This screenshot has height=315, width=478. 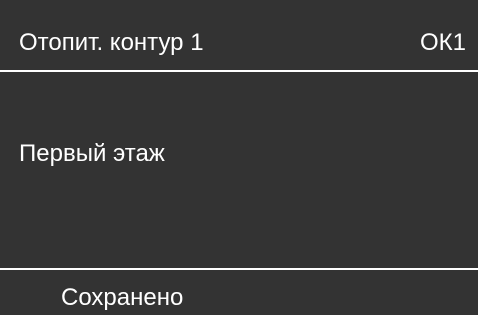 What do you see at coordinates (111, 42) in the screenshot?
I see `heating-circuit-title: Отопит. контур 1` at bounding box center [111, 42].